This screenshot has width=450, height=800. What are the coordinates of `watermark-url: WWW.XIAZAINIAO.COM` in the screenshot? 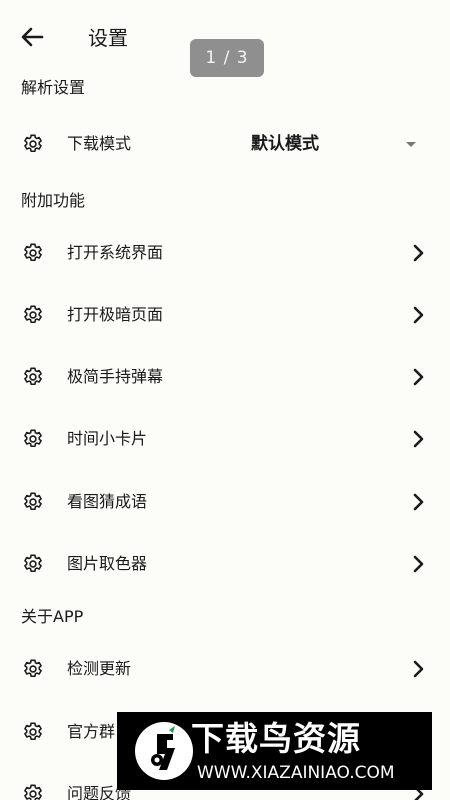 It's located at (296, 773).